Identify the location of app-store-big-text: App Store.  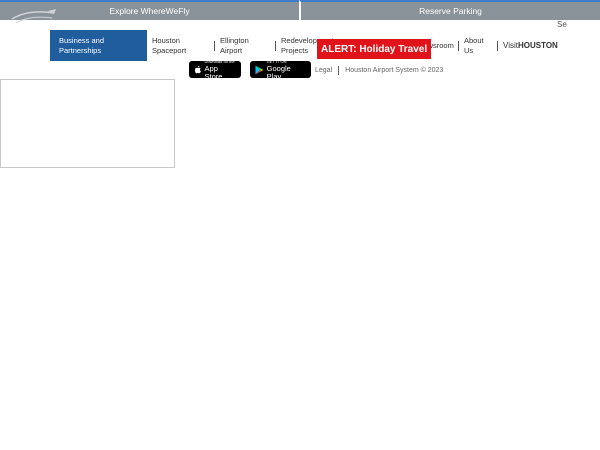
(213, 72).